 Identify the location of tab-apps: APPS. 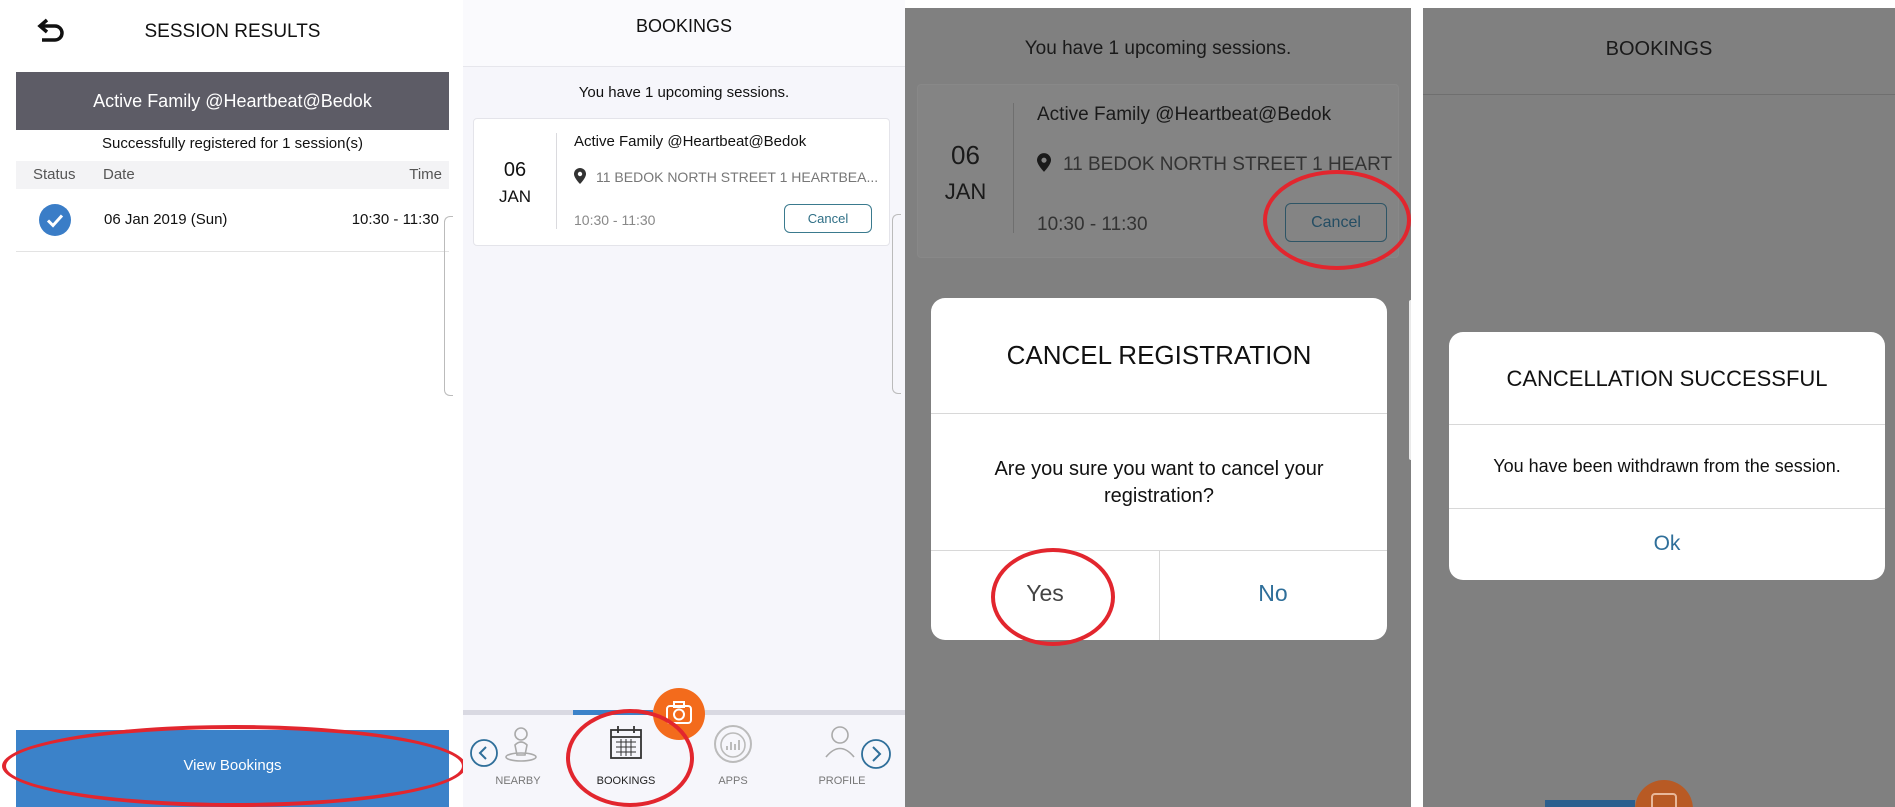
(733, 781).